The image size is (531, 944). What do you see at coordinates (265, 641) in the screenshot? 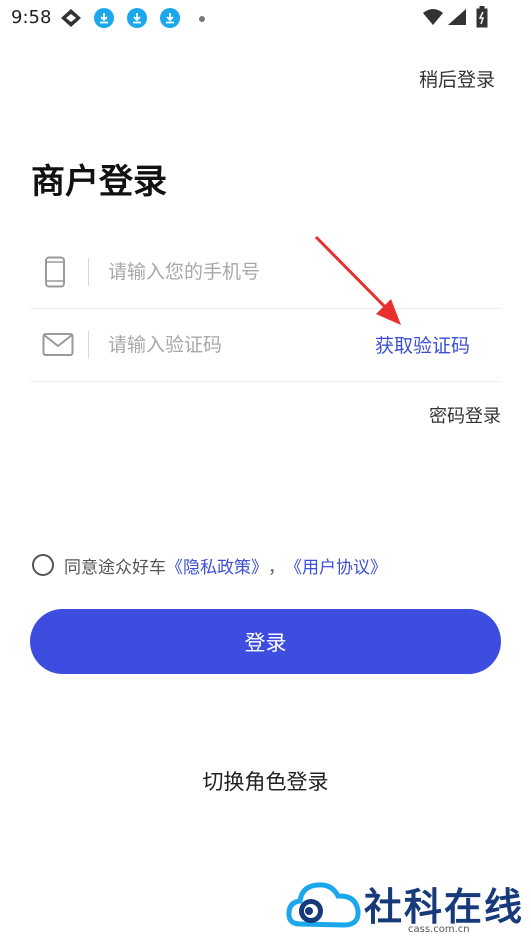
I see `login-button: 登录` at bounding box center [265, 641].